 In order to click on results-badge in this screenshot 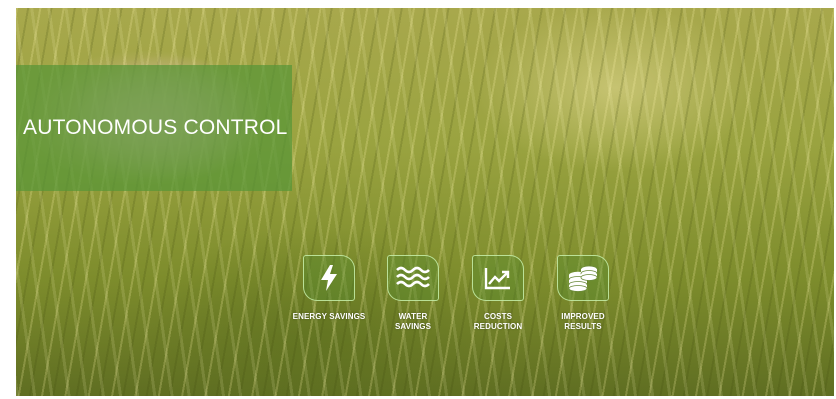, I will do `click(583, 278)`.